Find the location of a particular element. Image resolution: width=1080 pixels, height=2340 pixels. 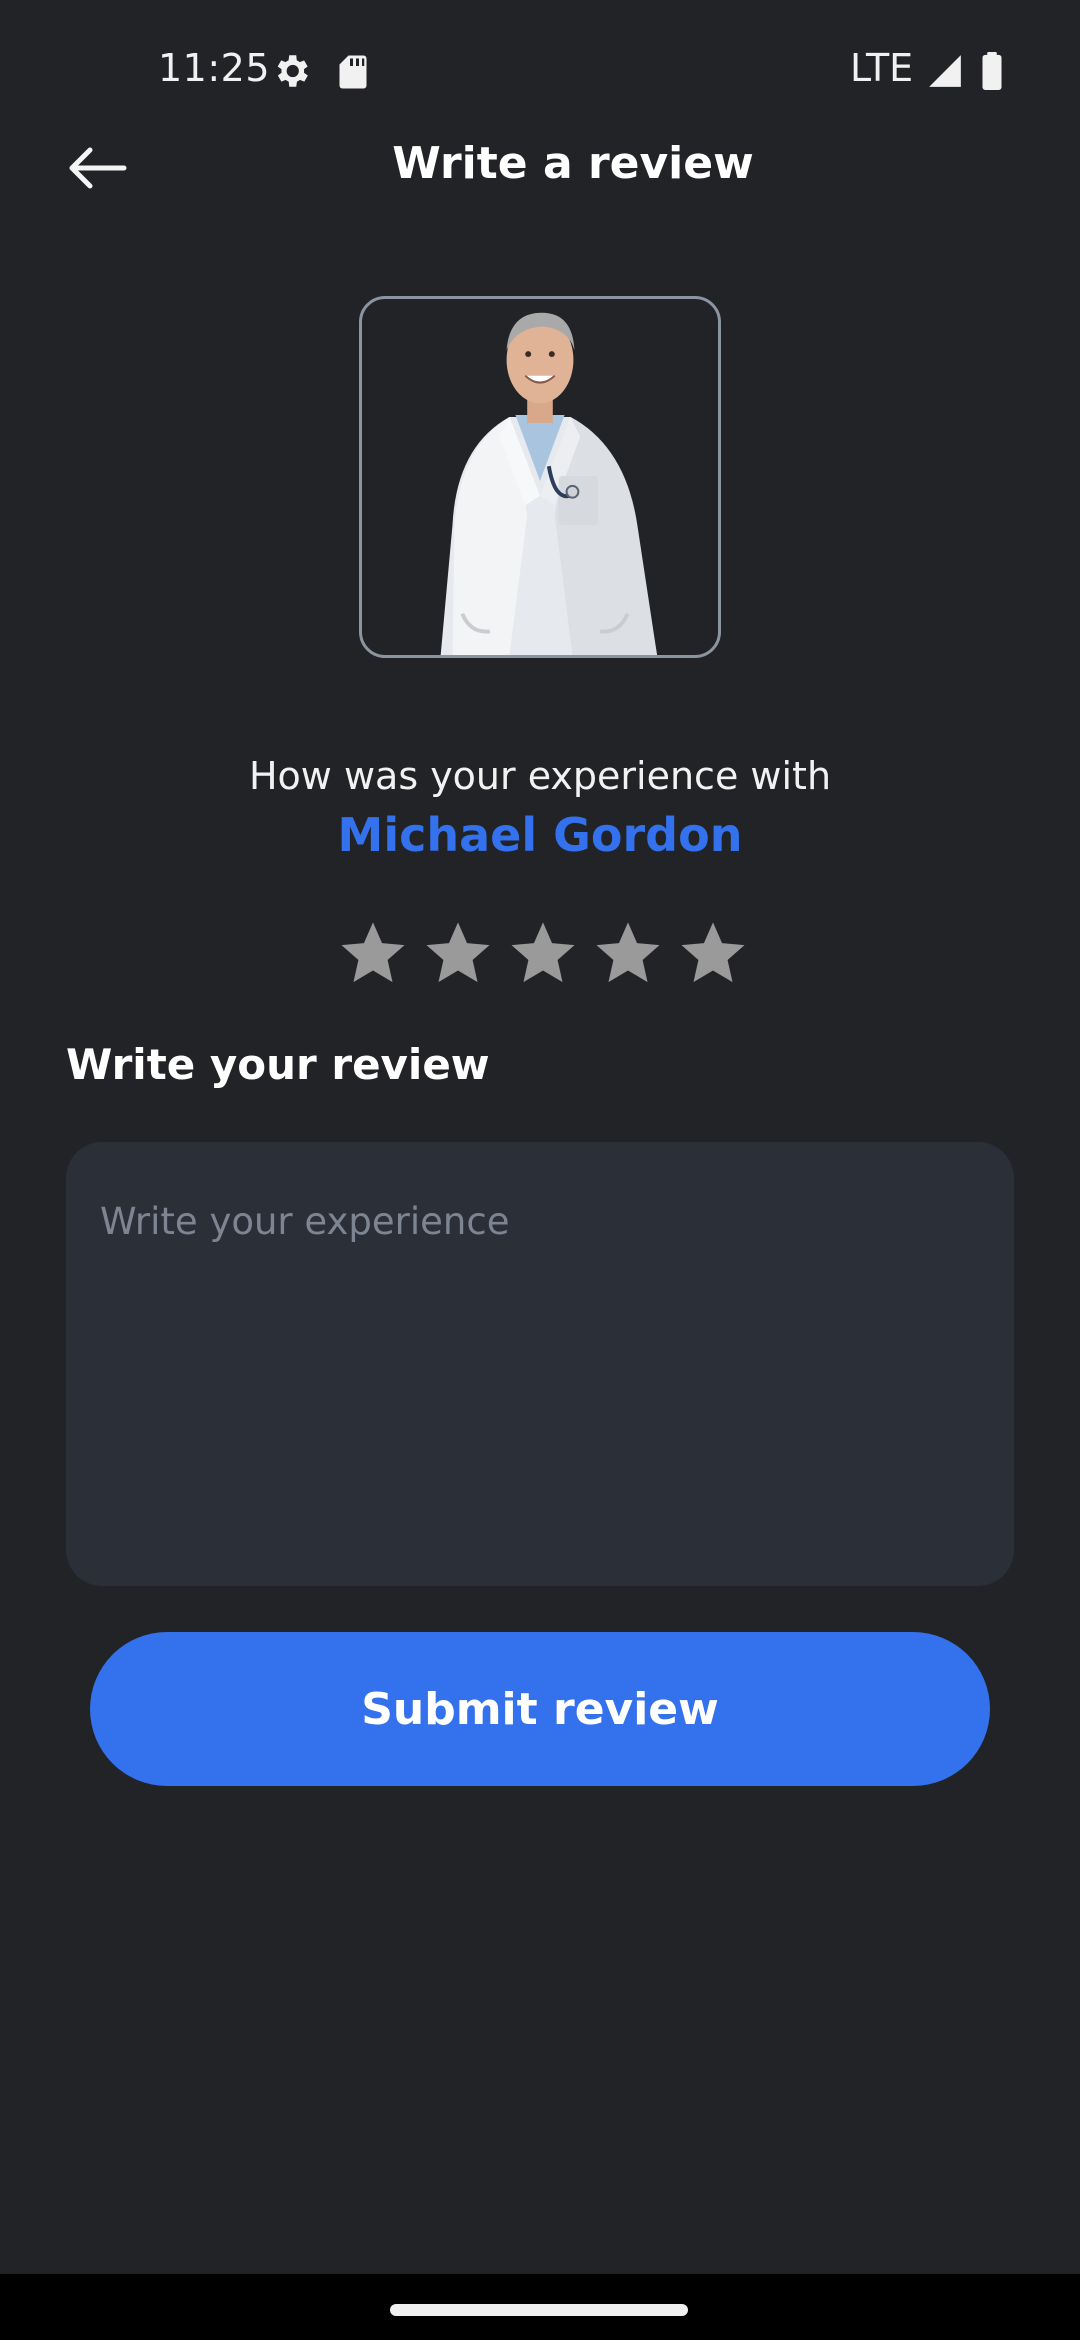

settings-gear-icon is located at coordinates (291, 71).